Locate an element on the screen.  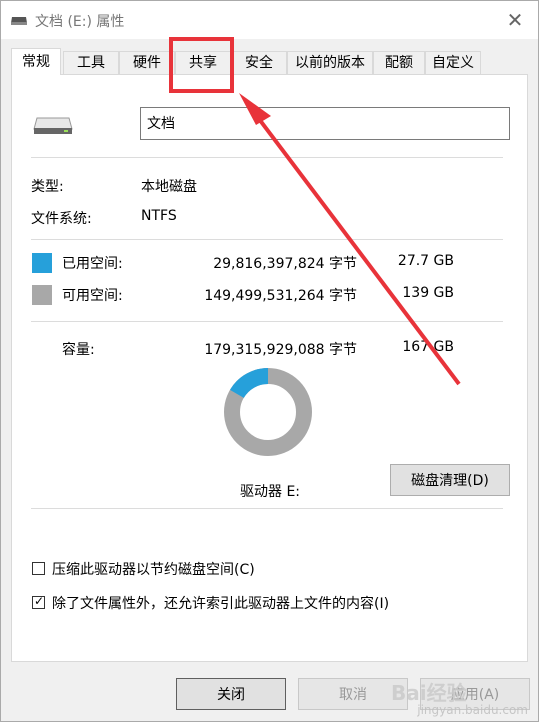
used-space-swatch is located at coordinates (42, 263).